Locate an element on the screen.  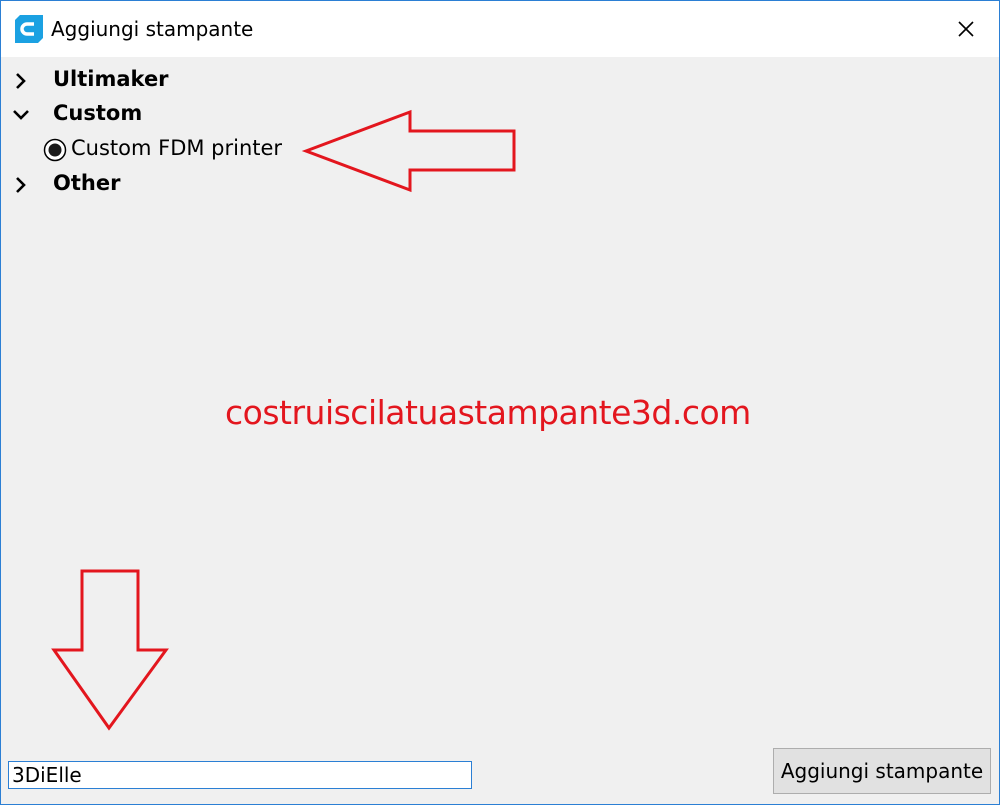
category-label: Ultimaker is located at coordinates (111, 79).